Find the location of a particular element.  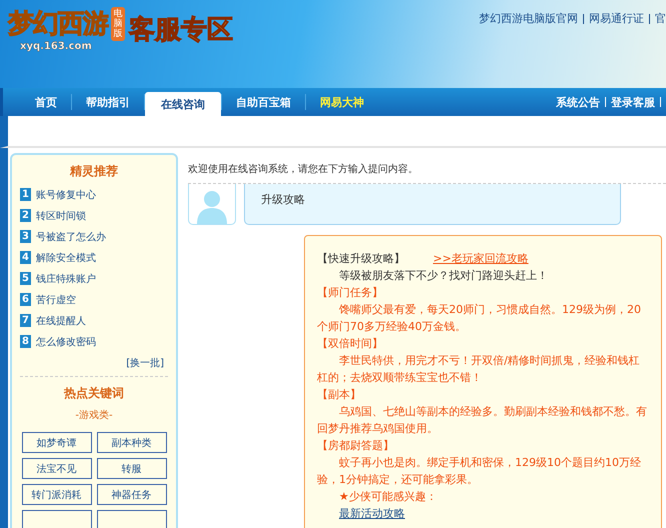

interest-text: ★少侠可能感兴趣： is located at coordinates (388, 497).